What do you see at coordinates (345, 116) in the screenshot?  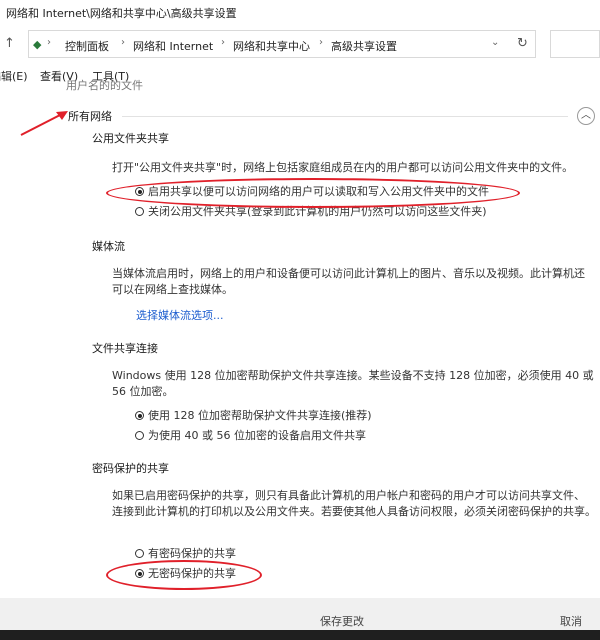 I see `section-divider` at bounding box center [345, 116].